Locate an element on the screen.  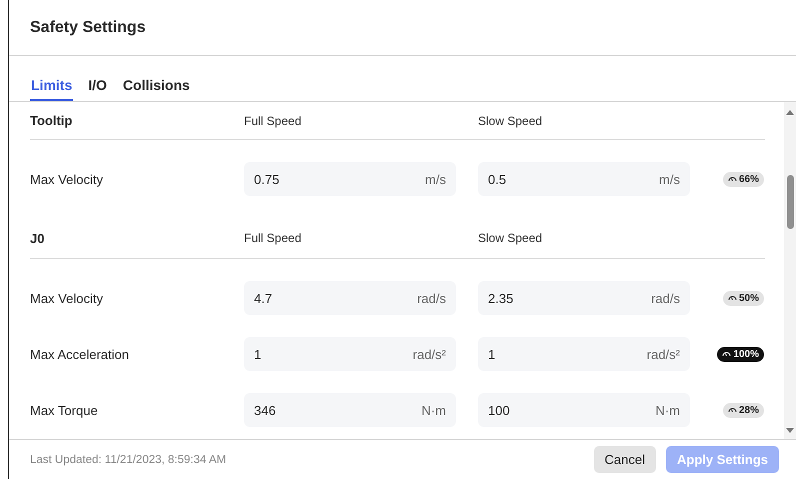
input-field: 0.75 m/s is located at coordinates (350, 179).